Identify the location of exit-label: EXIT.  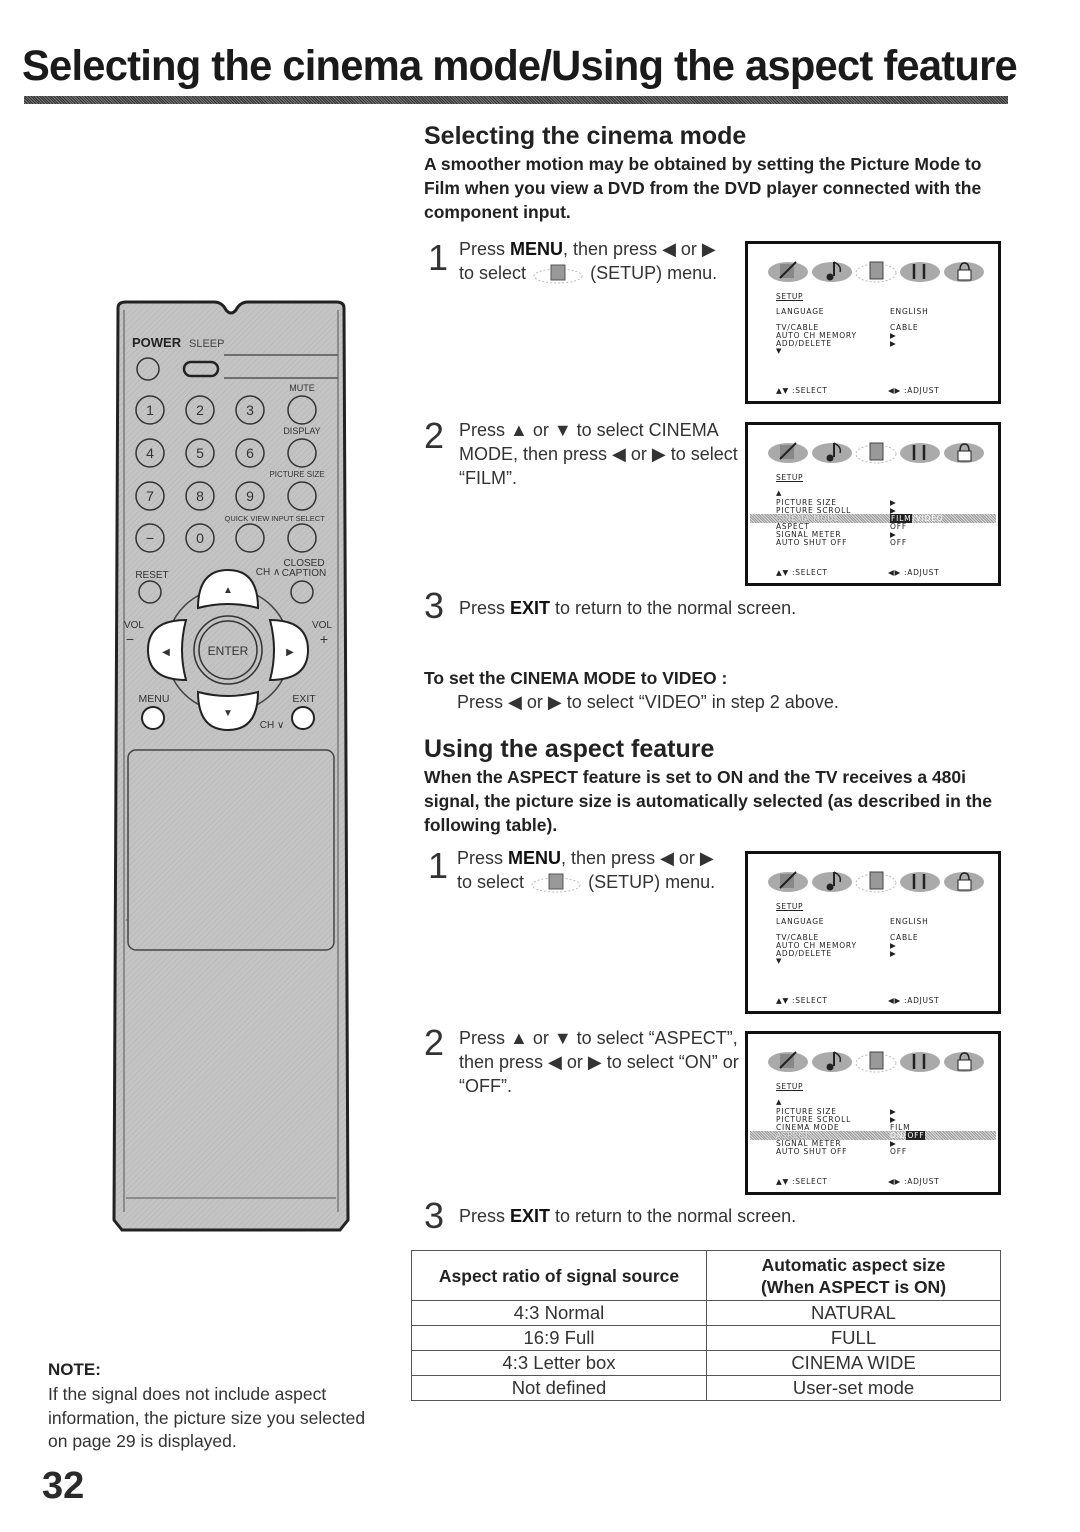
(304, 699).